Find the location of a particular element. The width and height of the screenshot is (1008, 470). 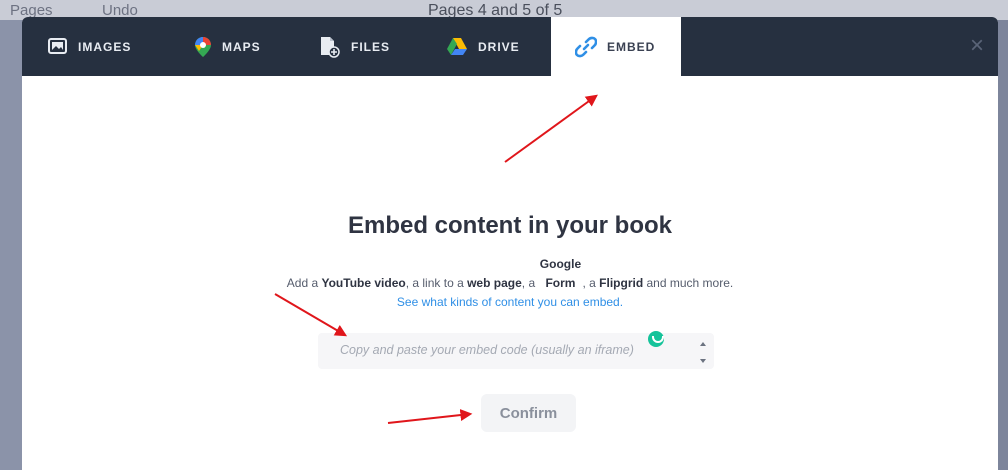

annotation-arrow-input is located at coordinates (311, 315).